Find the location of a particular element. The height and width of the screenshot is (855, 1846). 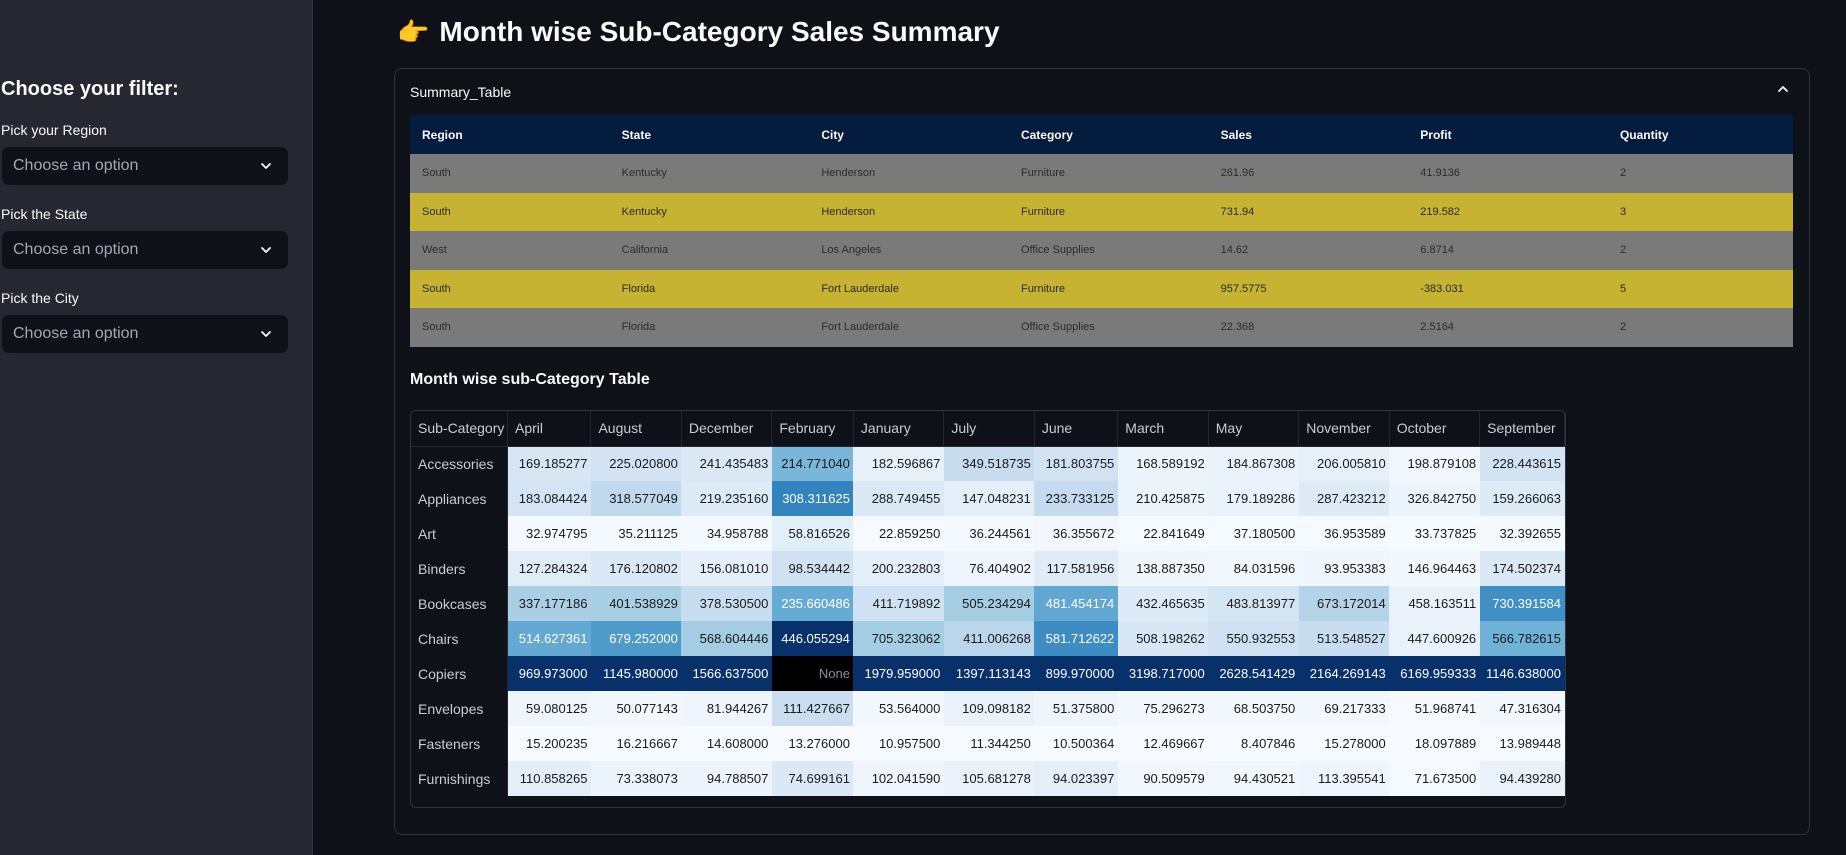

row-header-cell: Appliances is located at coordinates (459, 498).